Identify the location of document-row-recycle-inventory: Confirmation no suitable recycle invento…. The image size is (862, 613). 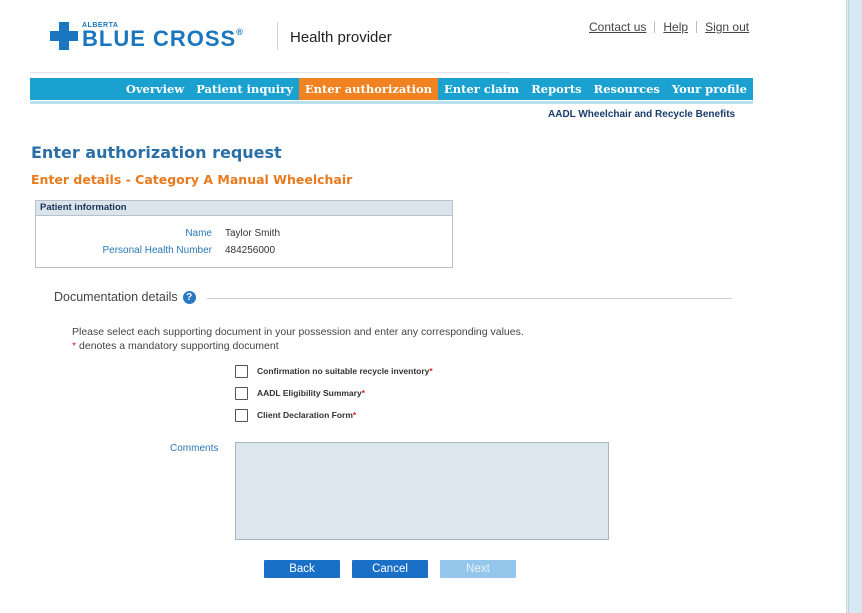
(334, 371).